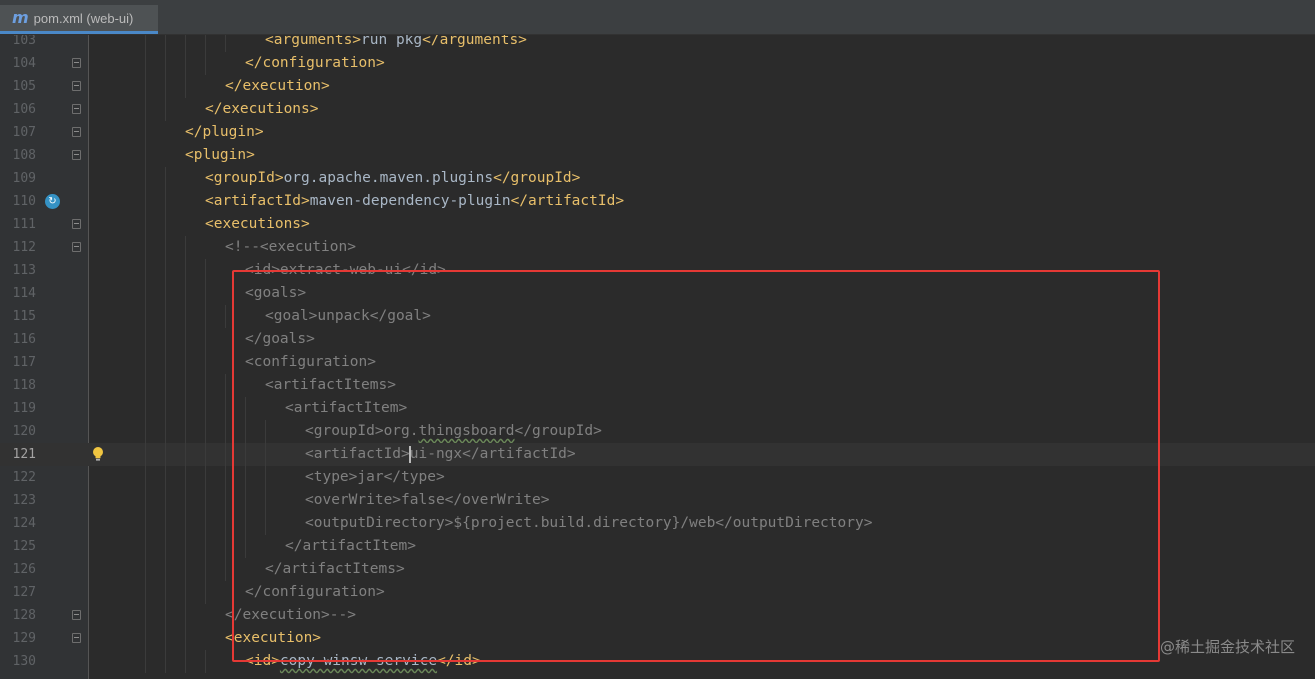  I want to click on code-text: <execution>, so click(273, 638).